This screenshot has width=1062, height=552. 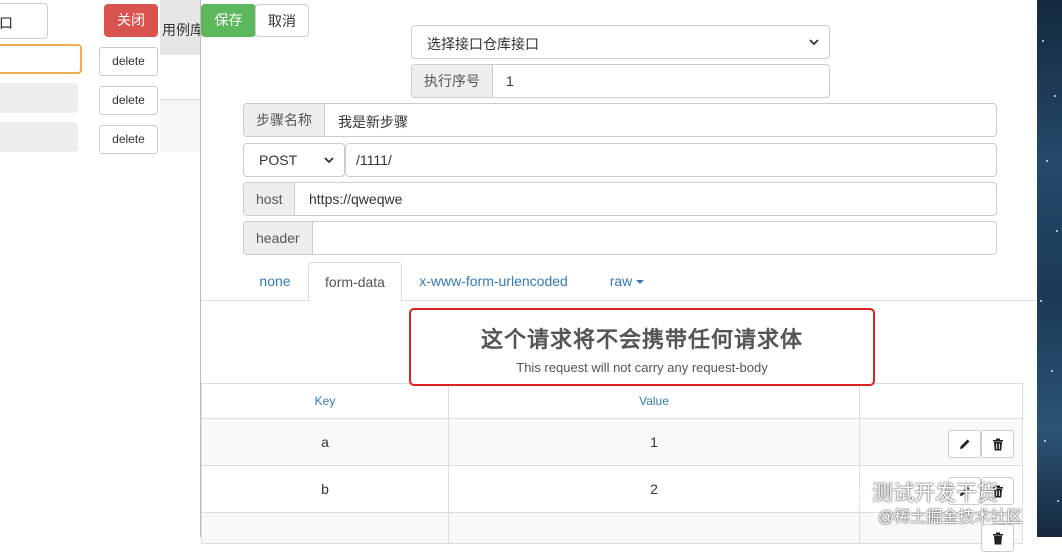 I want to click on watermark-subtitle: @稀土掘金技术社区, so click(x=950, y=517).